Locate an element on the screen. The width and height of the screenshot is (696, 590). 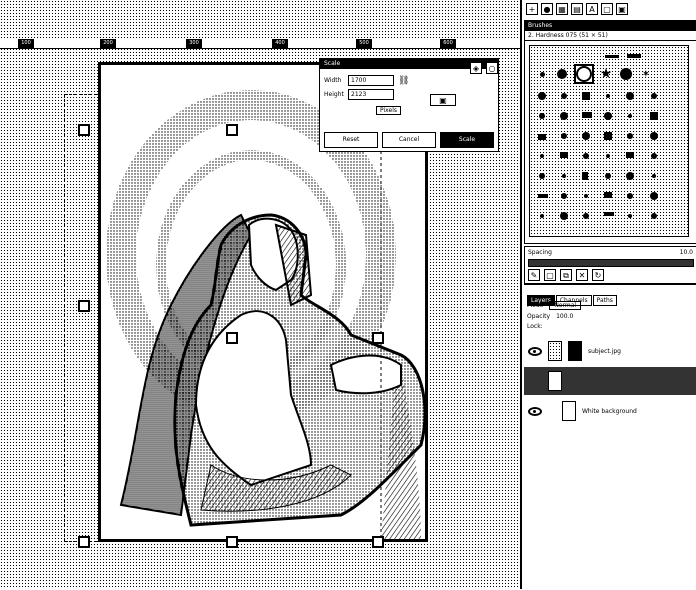
brush-actions: ✎ ▢ ⧉ ✕ ↻ is located at coordinates (566, 275).